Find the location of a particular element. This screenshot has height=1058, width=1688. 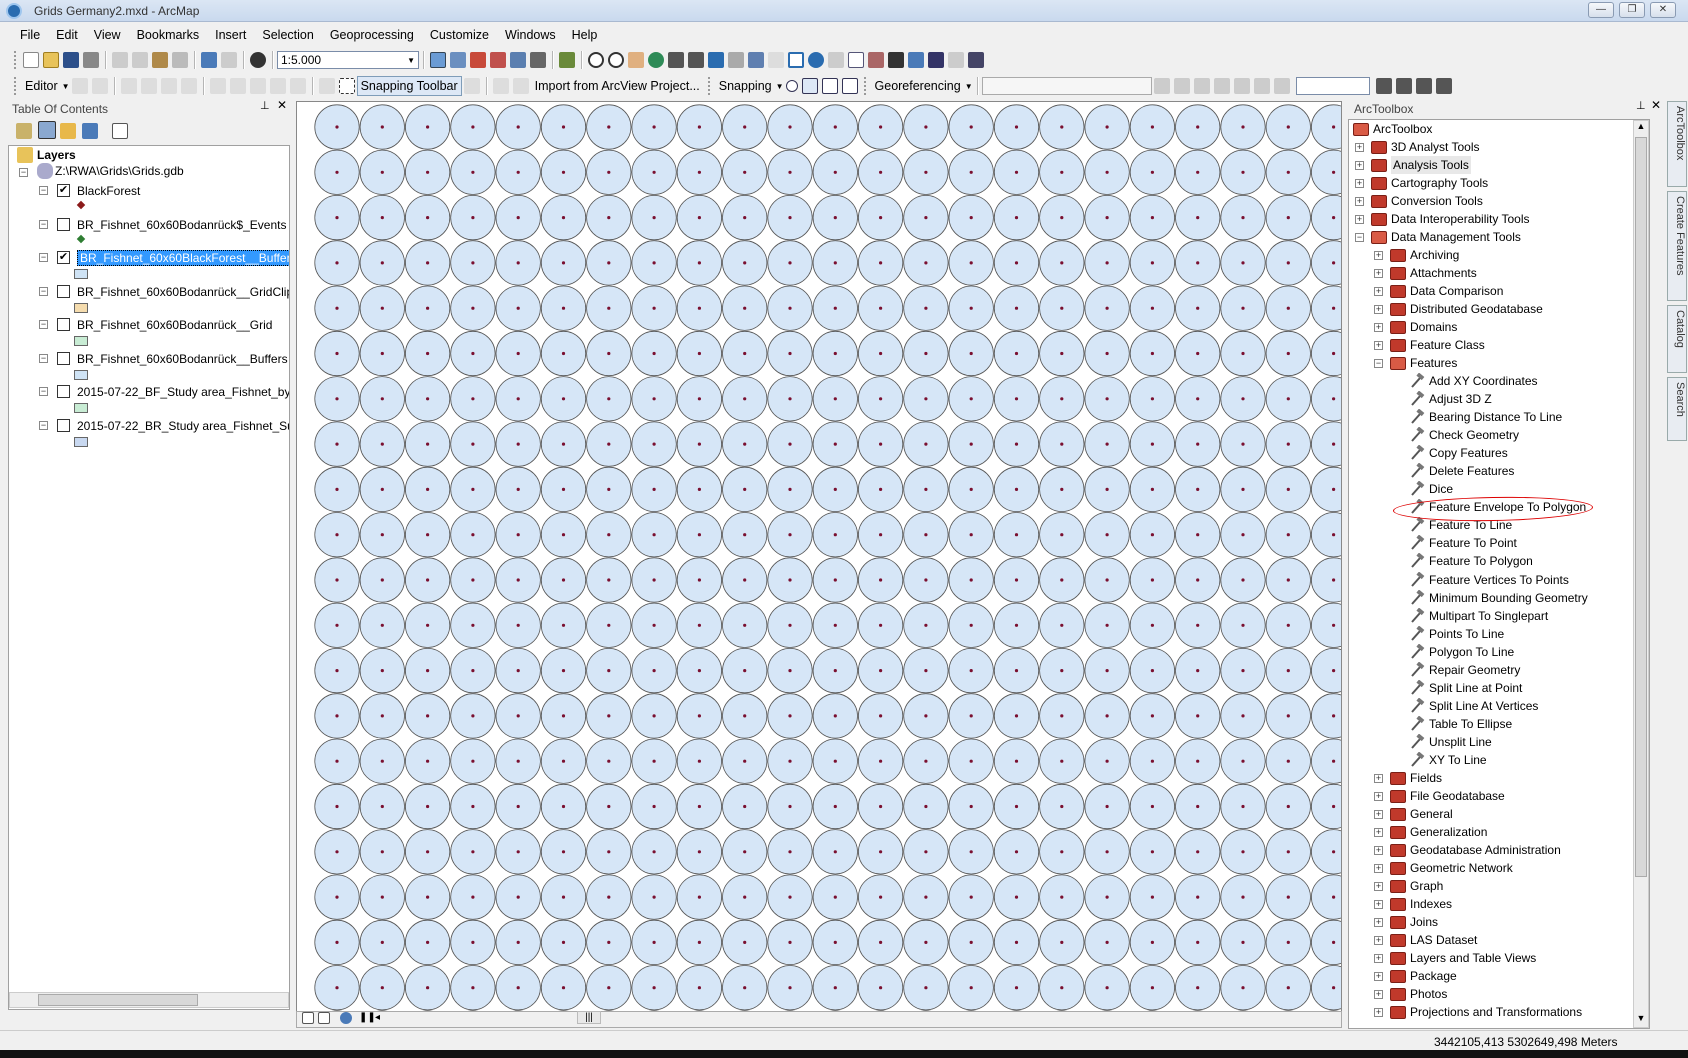

table-of-contents-icon is located at coordinates (458, 60).